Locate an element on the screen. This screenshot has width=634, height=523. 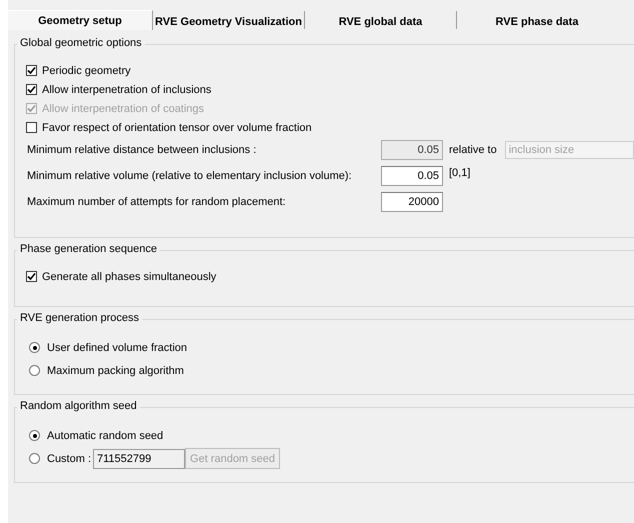
field-label: Maximum number of attempts for random placement: is located at coordinates (157, 202).